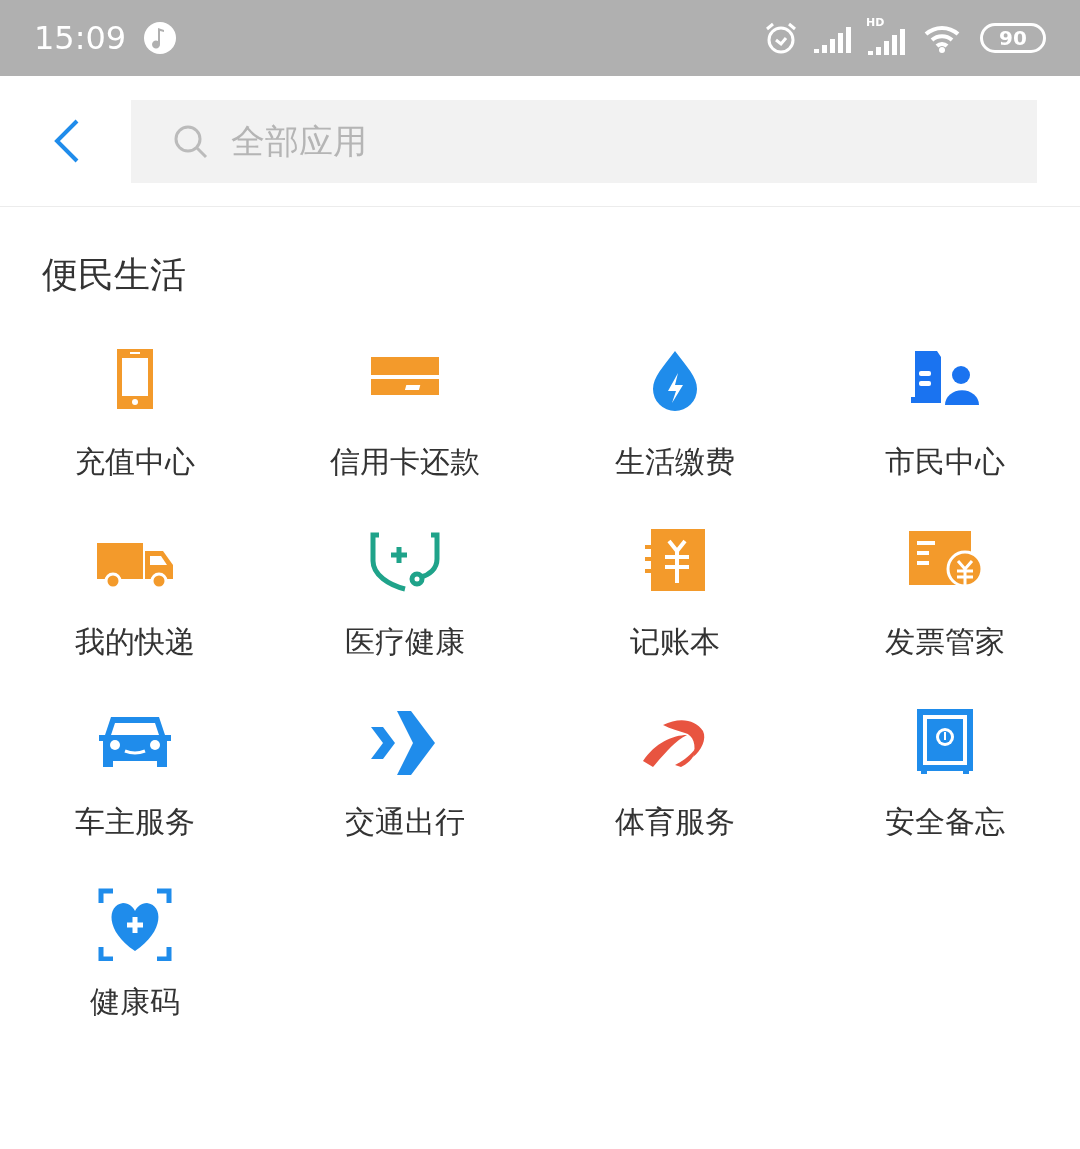  I want to click on network-label: HD, so click(875, 22).